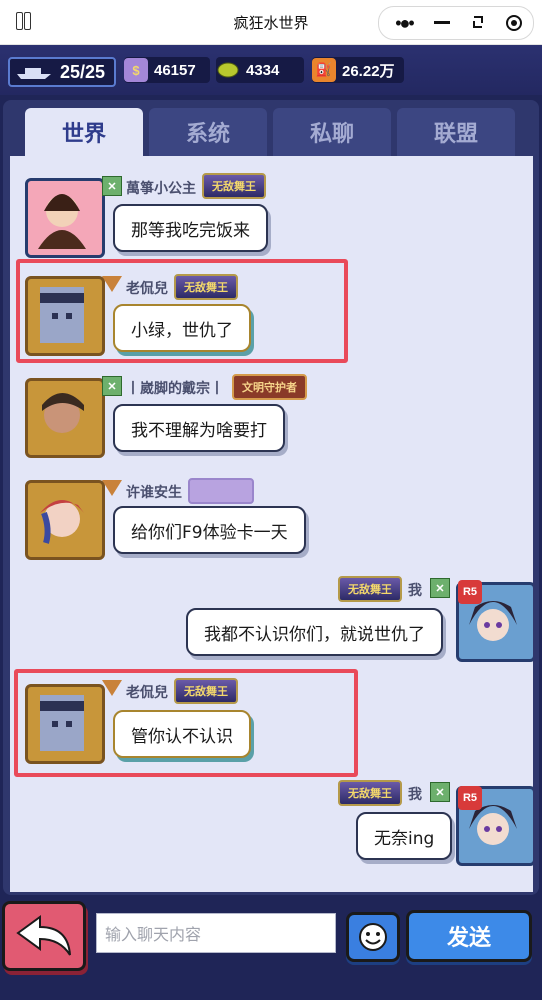 The height and width of the screenshot is (1000, 542). I want to click on resource-bar: 25/25 $ 46157 4334 ⛽ 26.22万, so click(271, 70).